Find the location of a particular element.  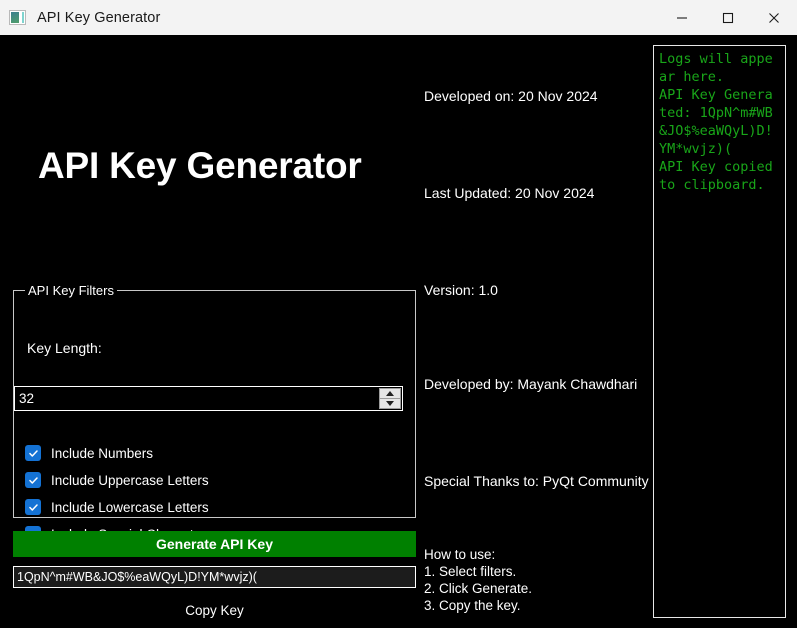

how-to-use-heading: How to use: is located at coordinates (460, 554).